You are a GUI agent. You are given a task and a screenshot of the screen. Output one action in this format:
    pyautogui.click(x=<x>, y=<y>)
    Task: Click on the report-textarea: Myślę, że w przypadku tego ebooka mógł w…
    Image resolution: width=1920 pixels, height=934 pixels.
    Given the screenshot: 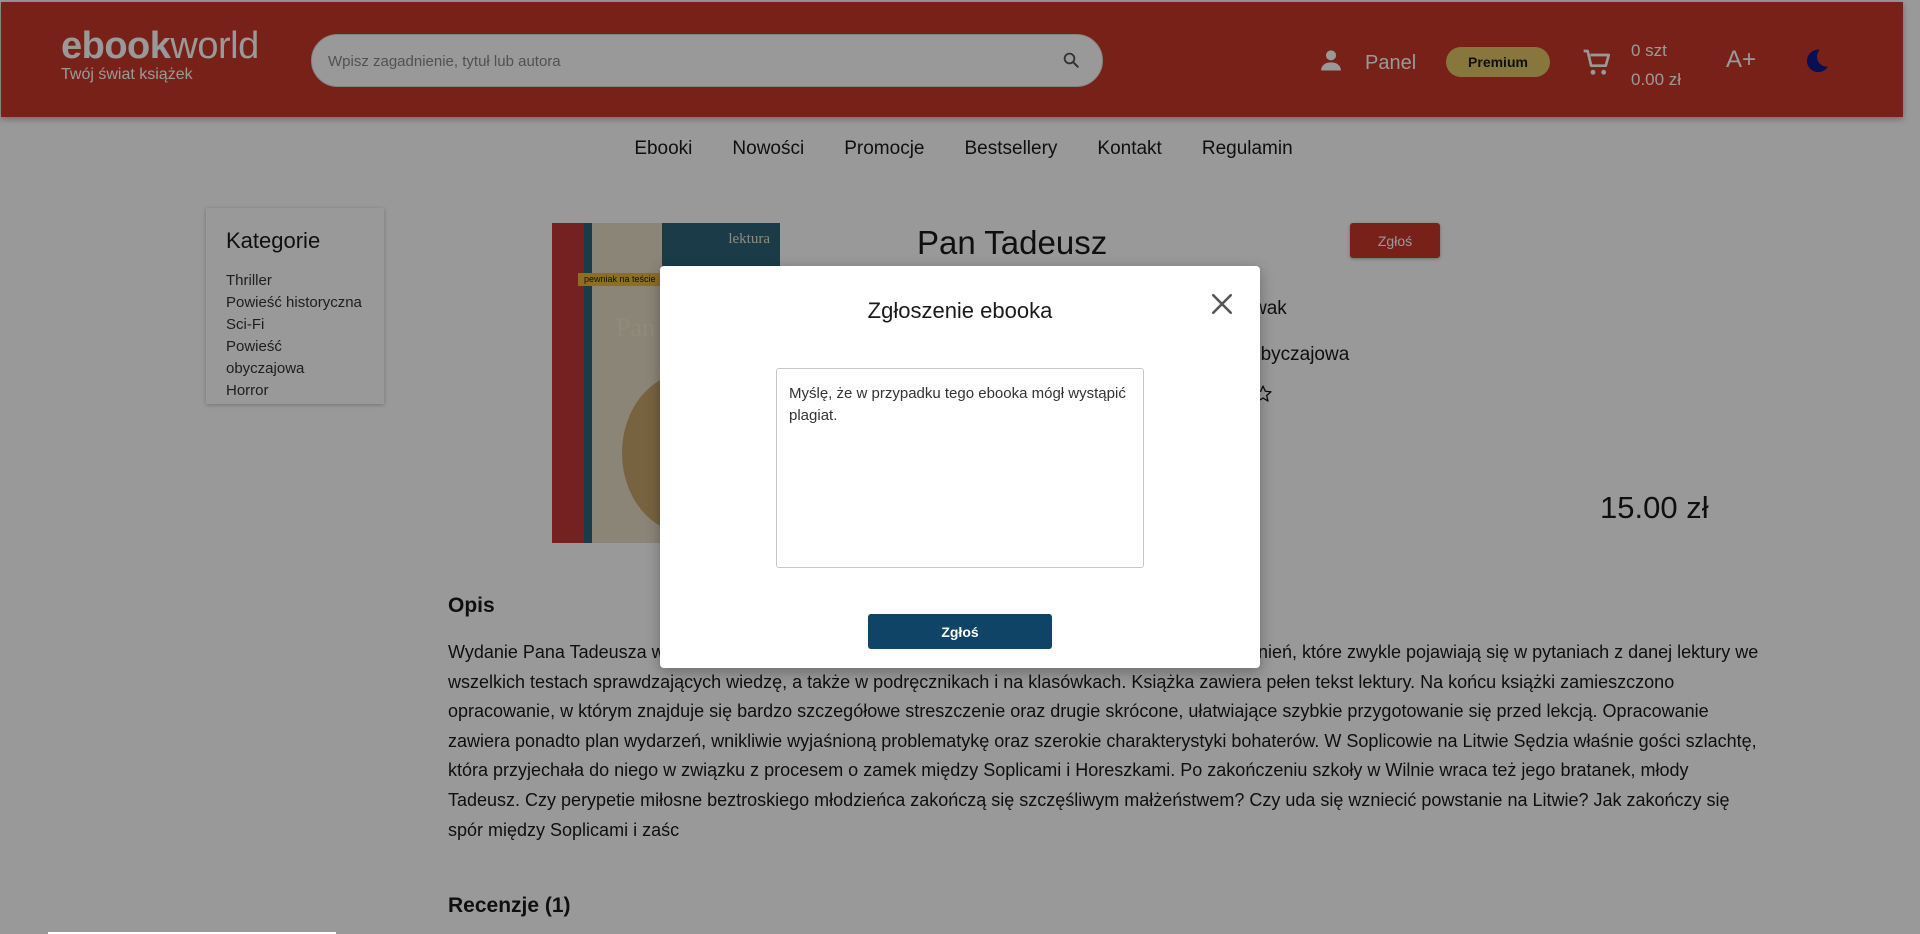 What is the action you would take?
    pyautogui.click(x=960, y=468)
    